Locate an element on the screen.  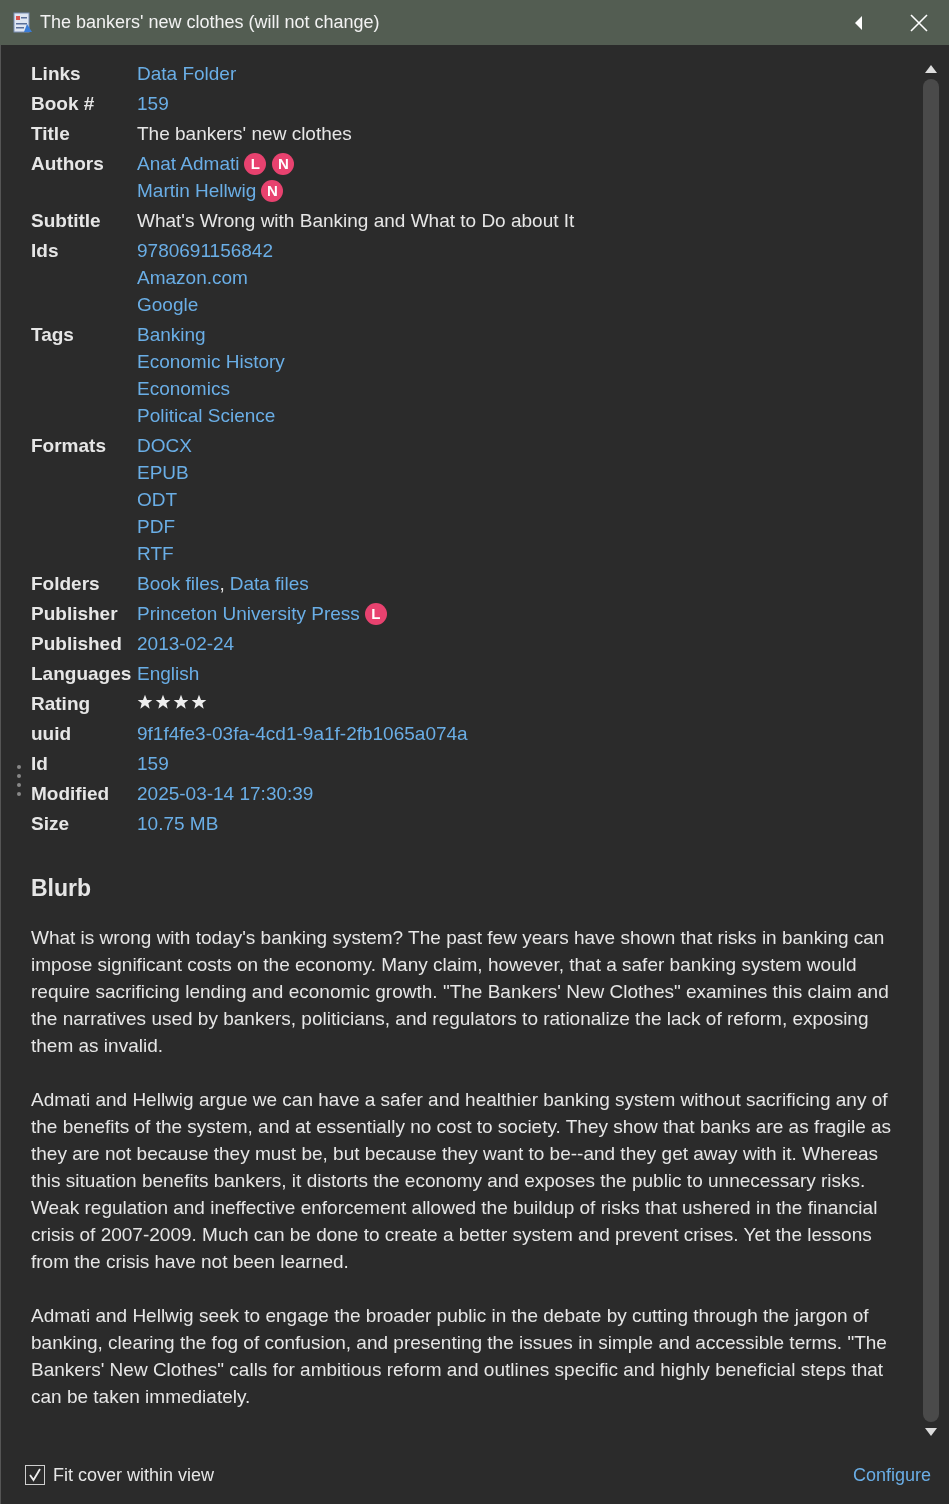
metadata-link: Data Folder is located at coordinates (187, 73).